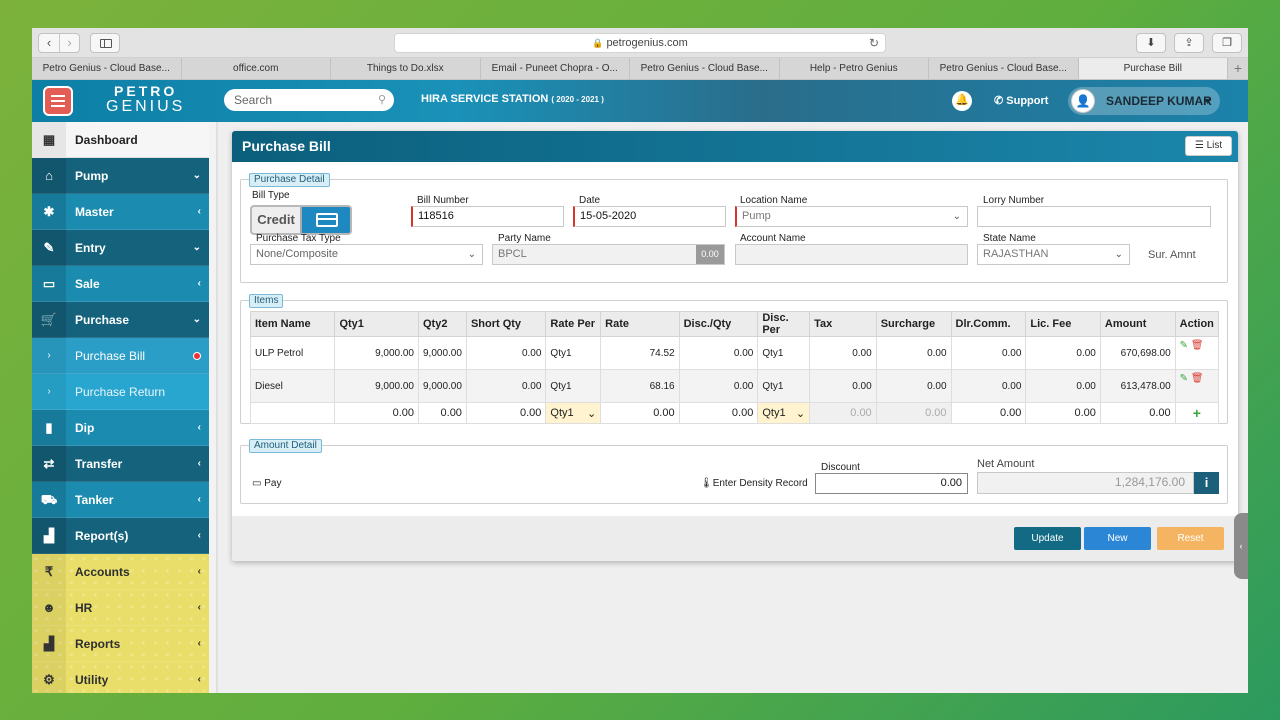 The width and height of the screenshot is (1280, 720). I want to click on date-input: 15-05-2020, so click(649, 216).